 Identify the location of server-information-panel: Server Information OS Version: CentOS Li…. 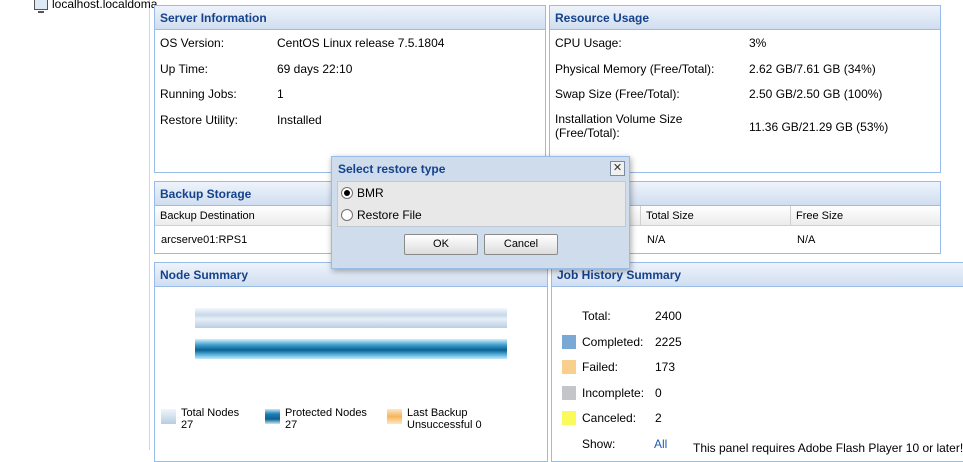
(350, 89).